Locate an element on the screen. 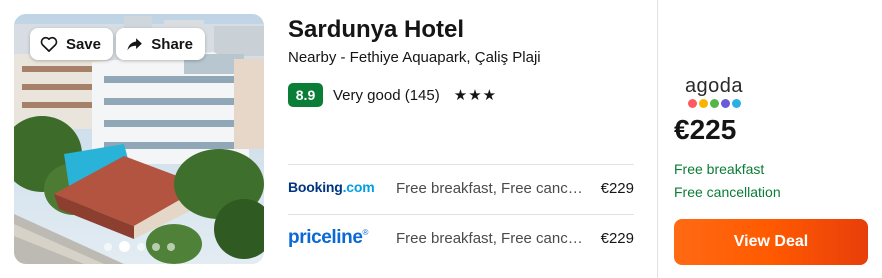 This screenshot has width=882, height=278. review-score-badge: 8.9 is located at coordinates (305, 95).